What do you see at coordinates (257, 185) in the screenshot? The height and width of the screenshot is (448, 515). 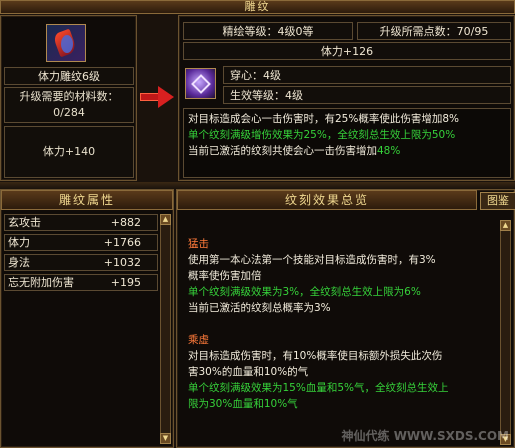 I see `divider` at bounding box center [257, 185].